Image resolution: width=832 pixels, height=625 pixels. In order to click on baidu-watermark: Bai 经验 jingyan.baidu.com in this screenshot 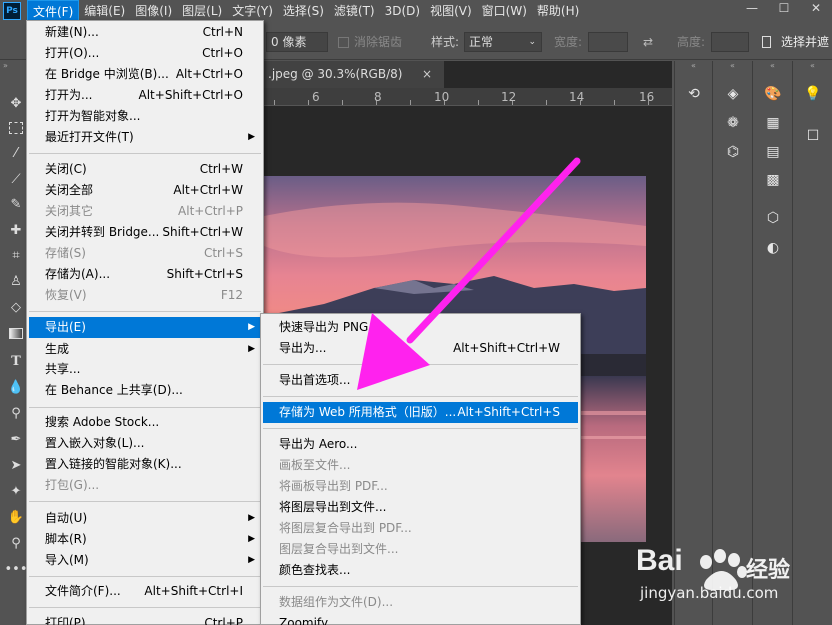, I will do `click(731, 579)`.